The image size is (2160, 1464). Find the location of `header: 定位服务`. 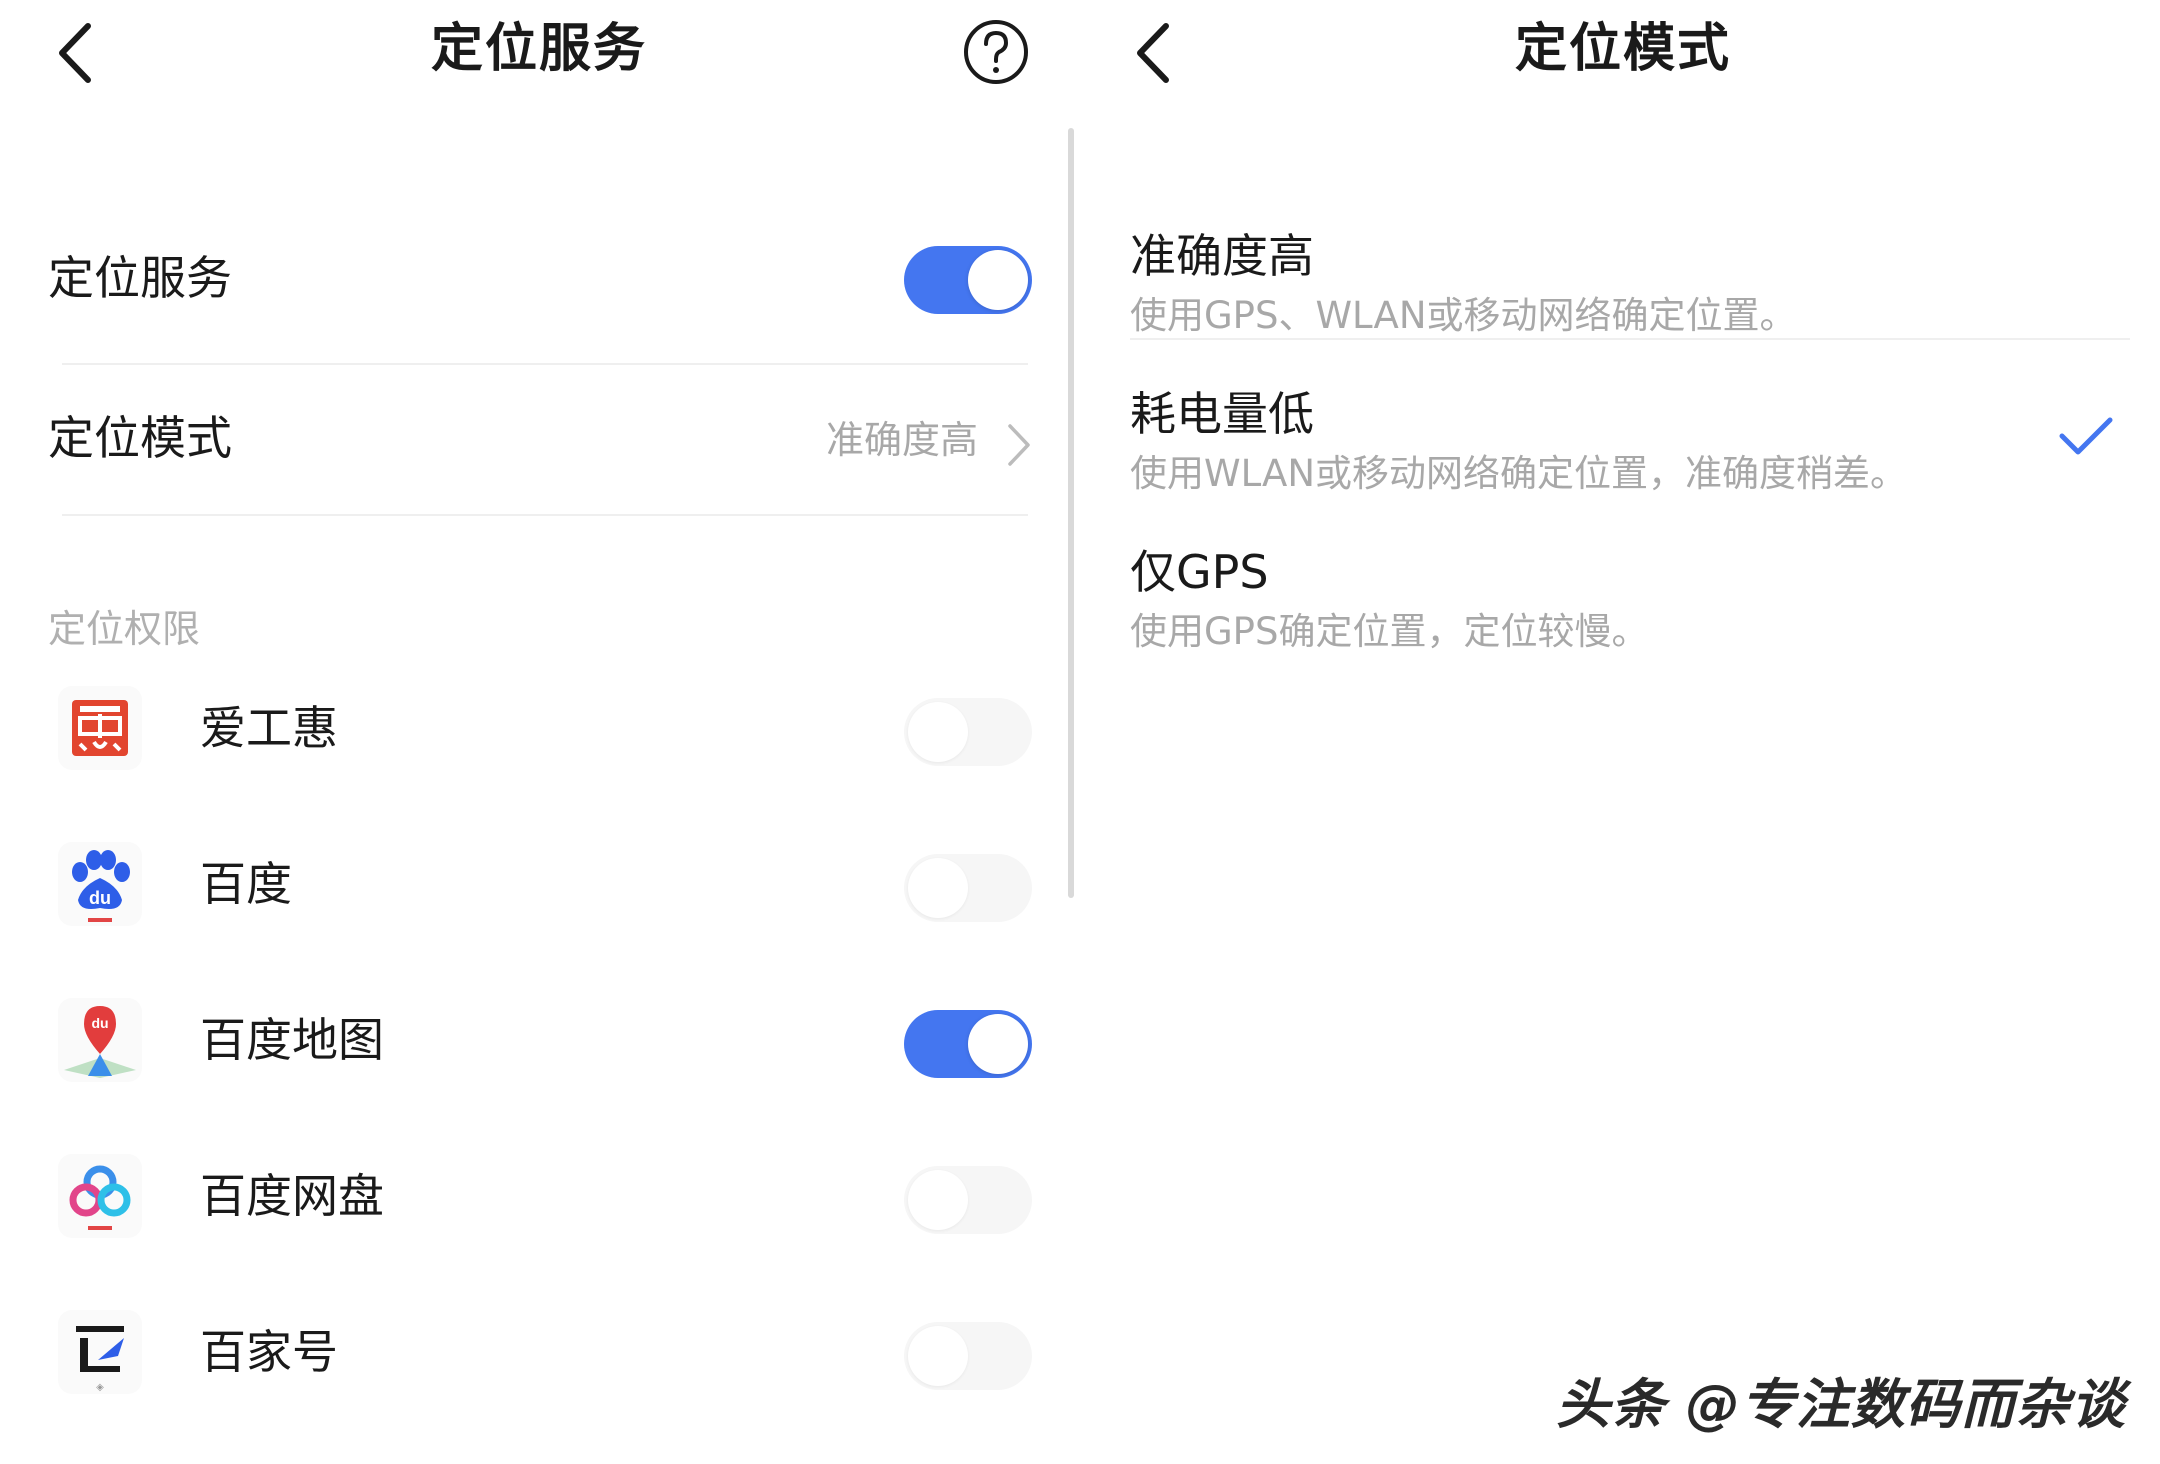

header: 定位服务 is located at coordinates (539, 55).